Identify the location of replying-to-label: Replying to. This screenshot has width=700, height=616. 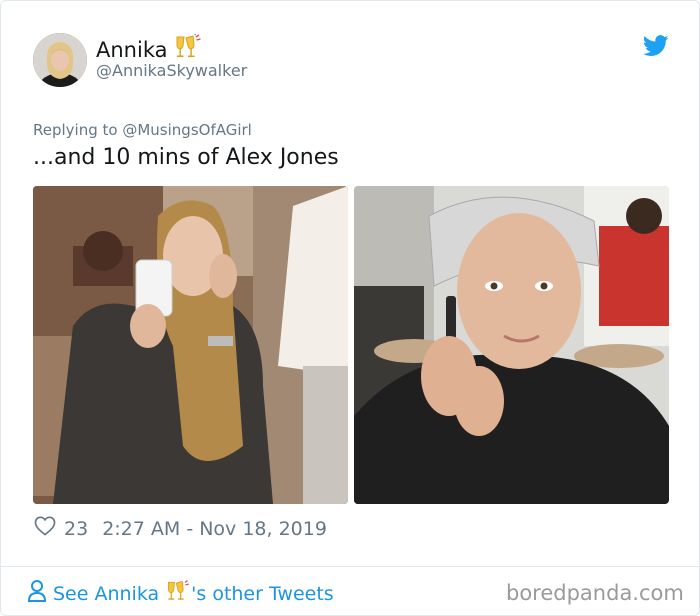
(75, 130).